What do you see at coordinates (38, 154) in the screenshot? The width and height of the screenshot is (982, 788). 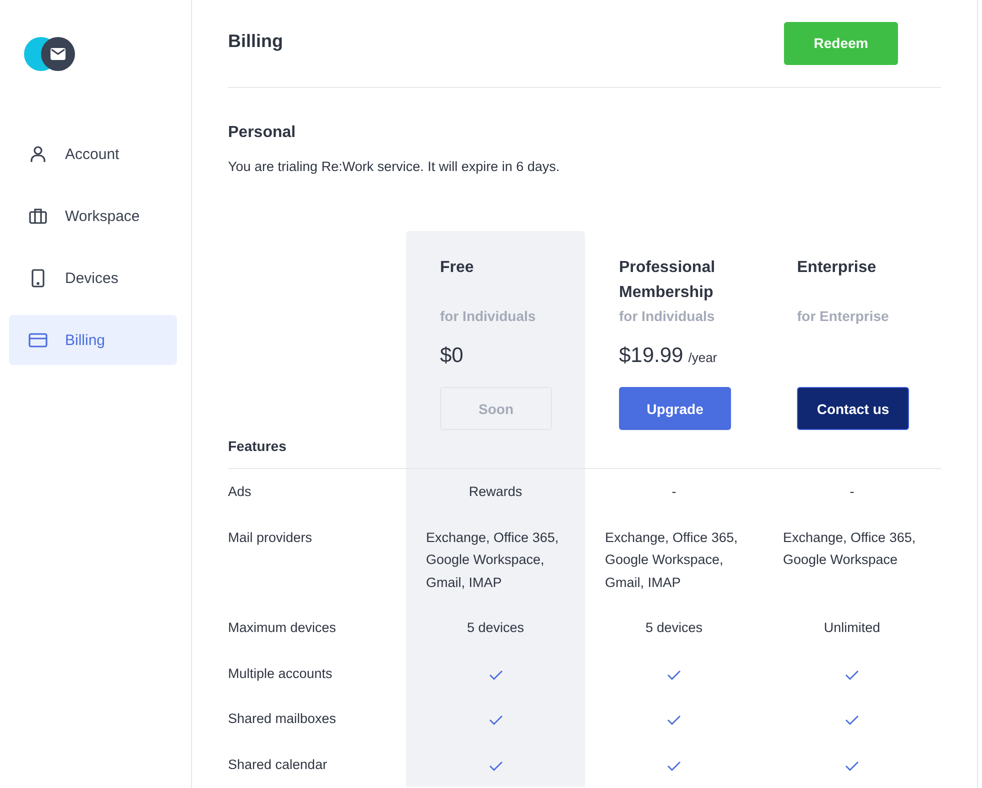 I see `person-icon` at bounding box center [38, 154].